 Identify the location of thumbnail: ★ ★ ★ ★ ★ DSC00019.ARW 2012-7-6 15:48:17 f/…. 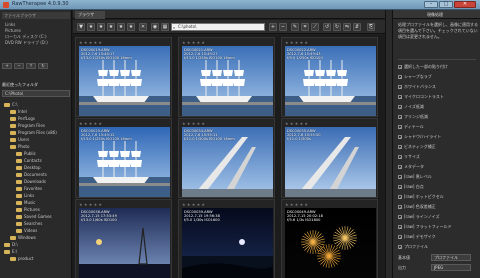
(123, 77).